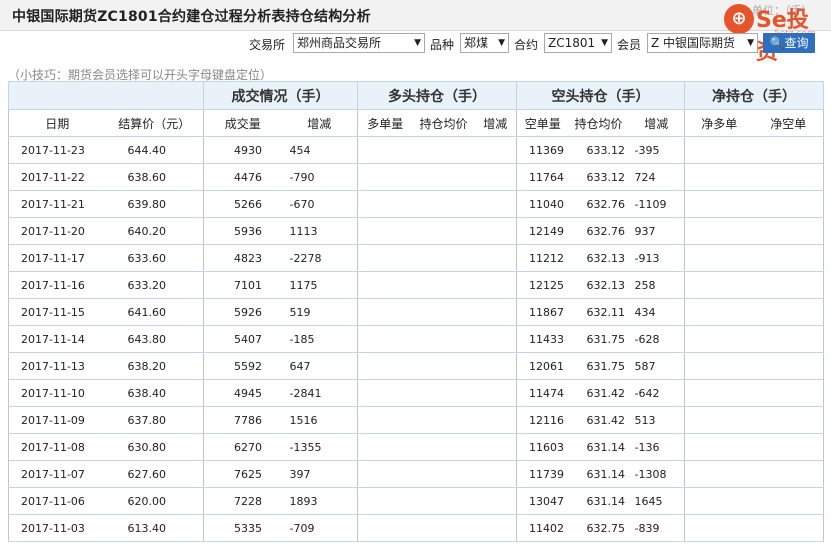  What do you see at coordinates (242, 501) in the screenshot?
I see `cell-volume: 7228` at bounding box center [242, 501].